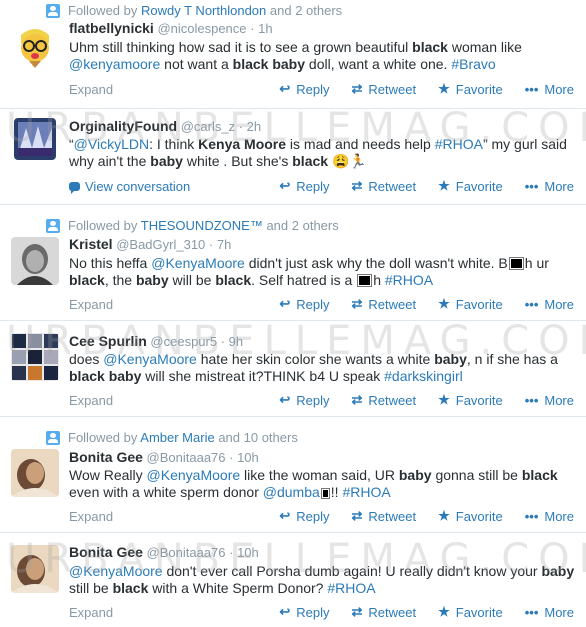  Describe the element at coordinates (111, 144) in the screenshot. I see `mention-link: @VickyLDN` at that location.